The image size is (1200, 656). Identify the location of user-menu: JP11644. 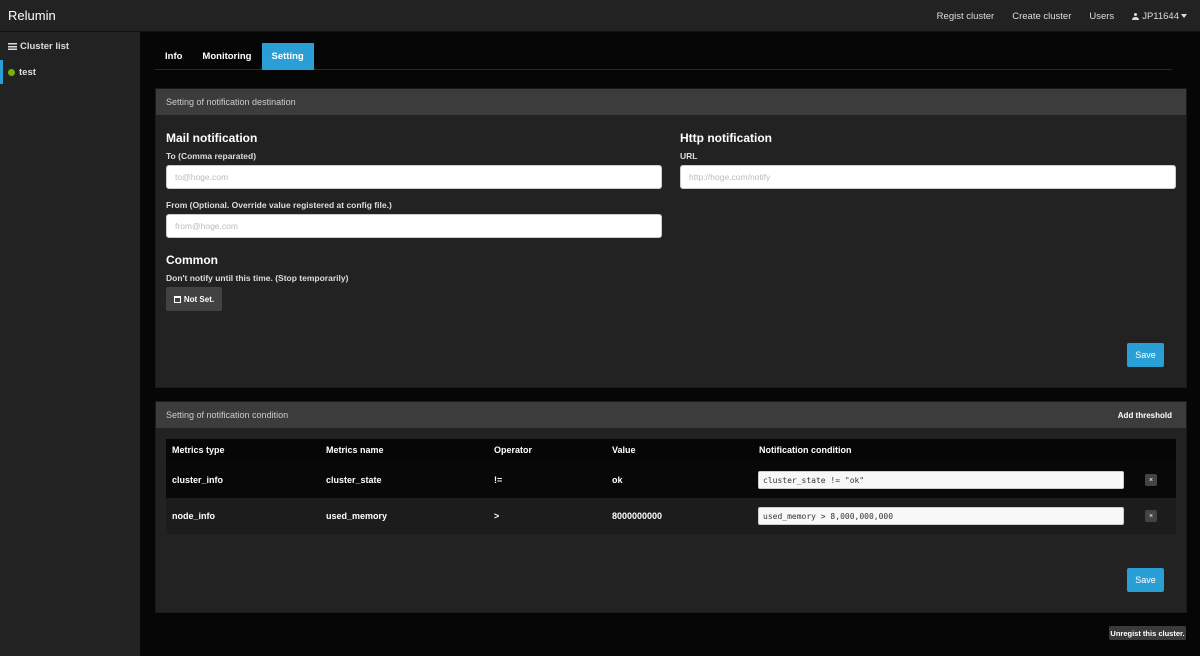
(1159, 16).